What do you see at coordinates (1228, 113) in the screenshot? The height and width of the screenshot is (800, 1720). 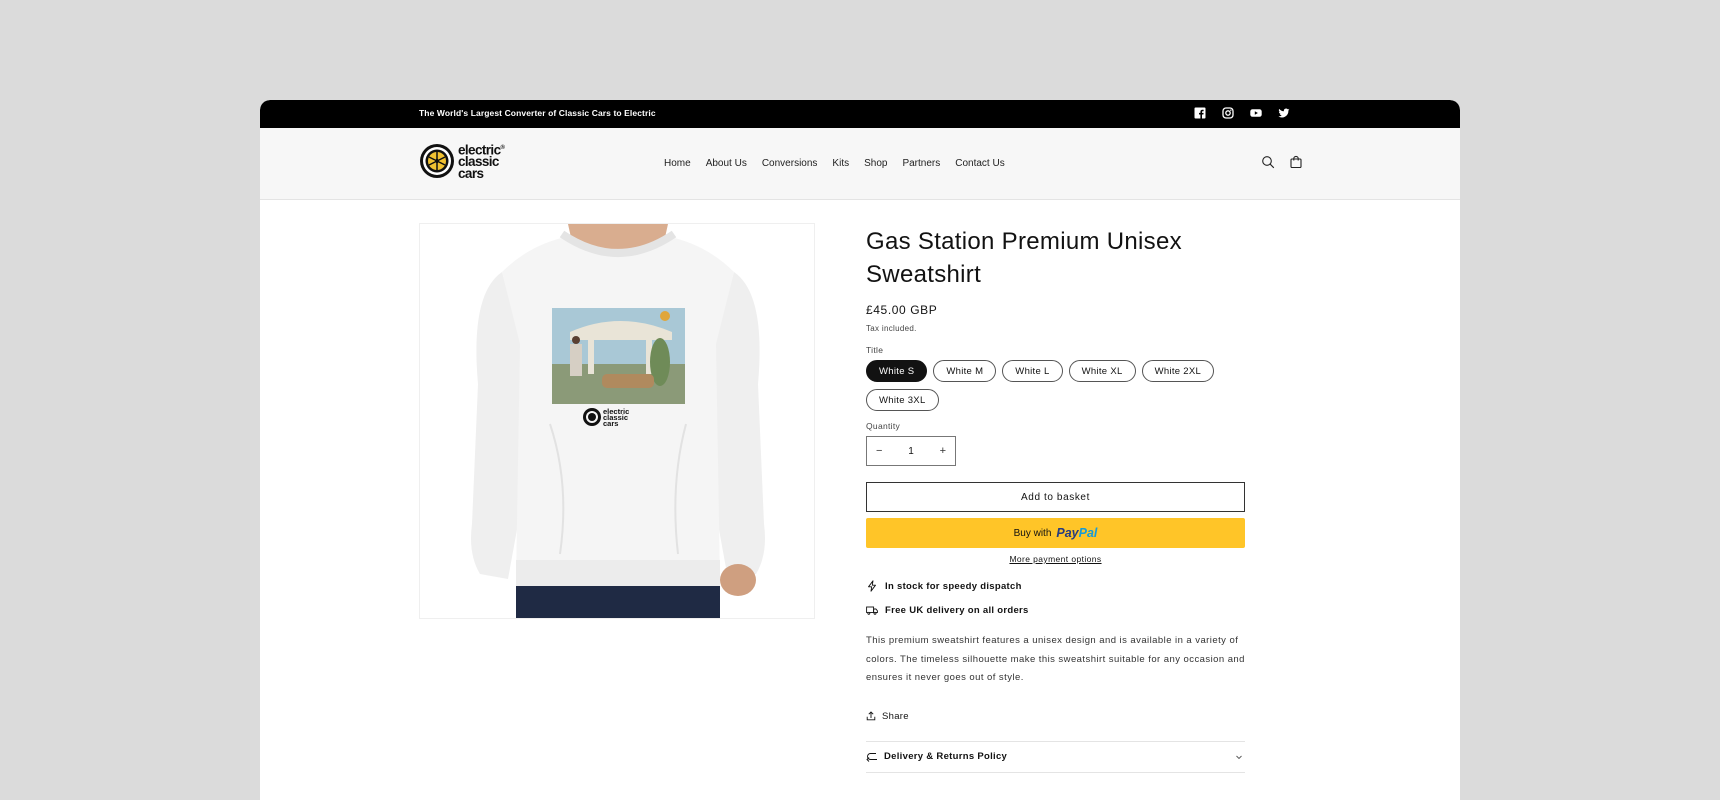 I see `instagram-icon` at bounding box center [1228, 113].